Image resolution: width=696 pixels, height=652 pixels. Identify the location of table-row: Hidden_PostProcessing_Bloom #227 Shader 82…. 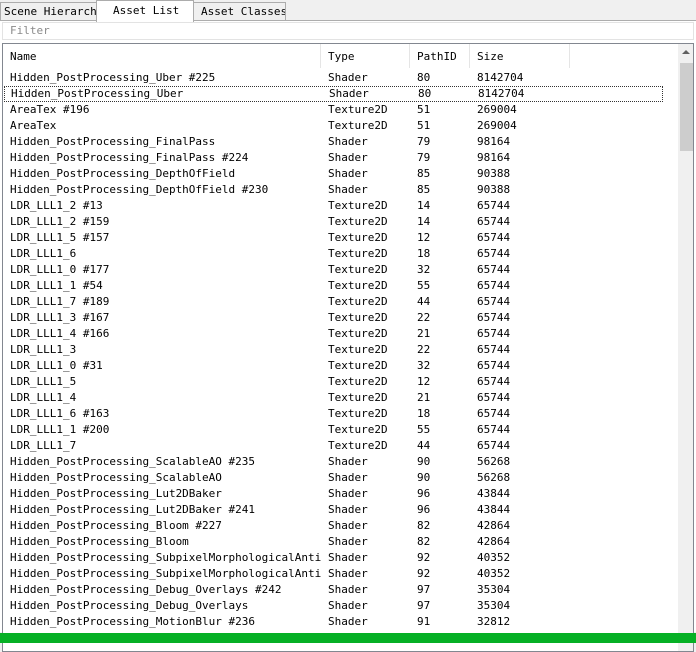
(341, 526).